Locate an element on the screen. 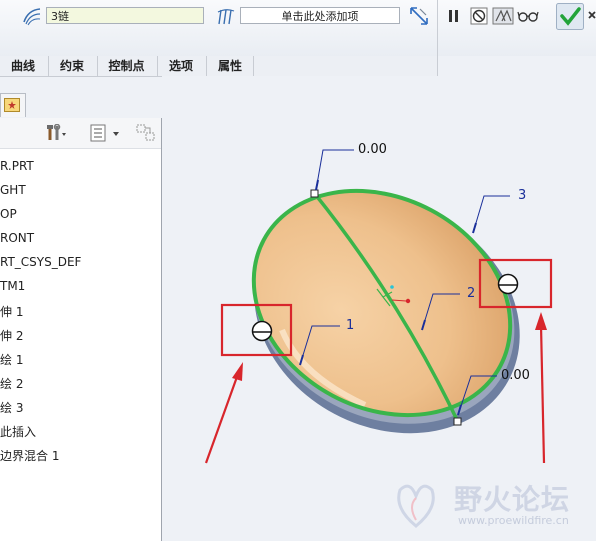 This screenshot has height=541, width=596. callout-arrow-left is located at coordinates (222, 418).